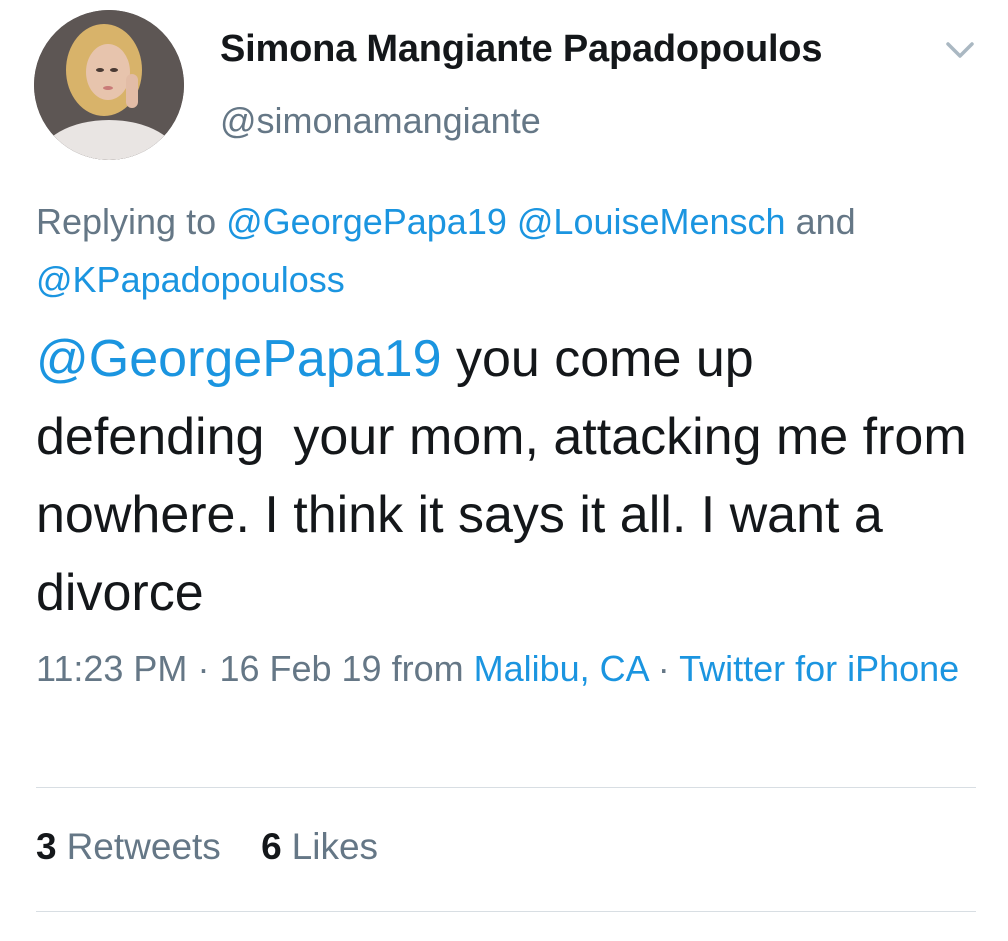 This screenshot has width=1008, height=941. Describe the element at coordinates (111, 668) in the screenshot. I see `tweet-time: 11:23 PM` at that location.